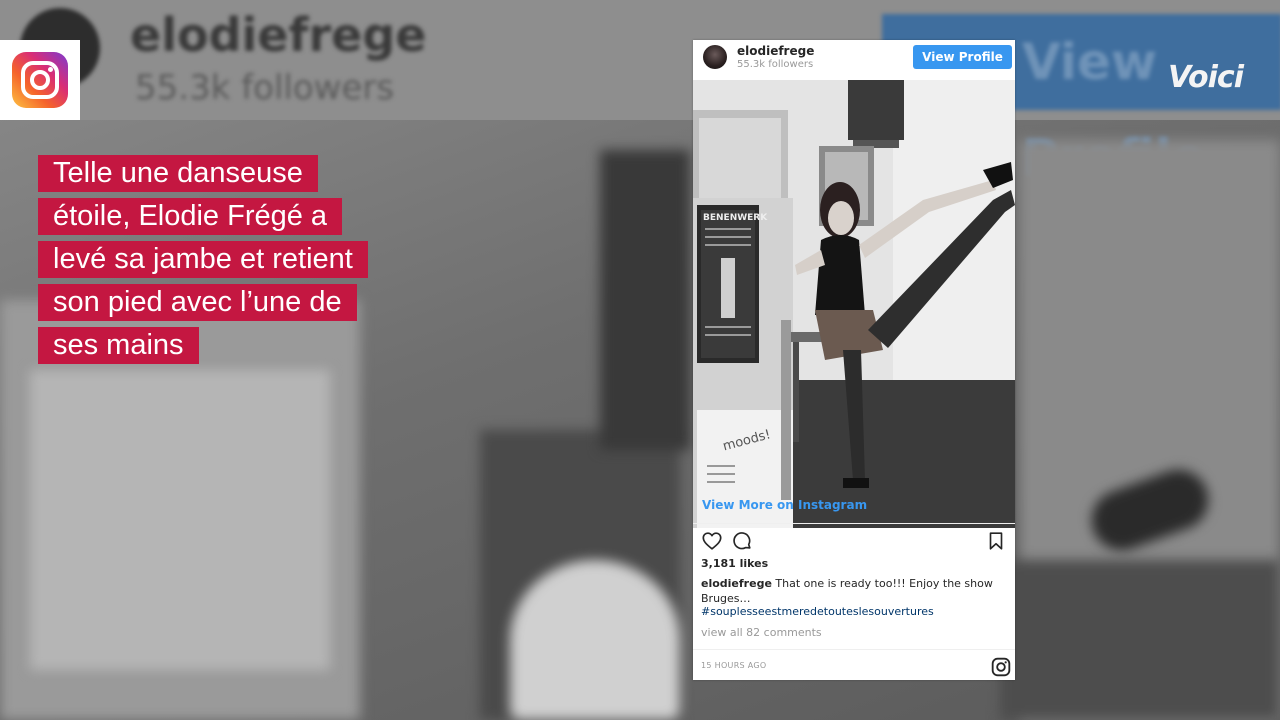 This screenshot has width=1280, height=720. What do you see at coordinates (203, 259) in the screenshot?
I see `caption-line: levé sa jambe et retient` at bounding box center [203, 259].